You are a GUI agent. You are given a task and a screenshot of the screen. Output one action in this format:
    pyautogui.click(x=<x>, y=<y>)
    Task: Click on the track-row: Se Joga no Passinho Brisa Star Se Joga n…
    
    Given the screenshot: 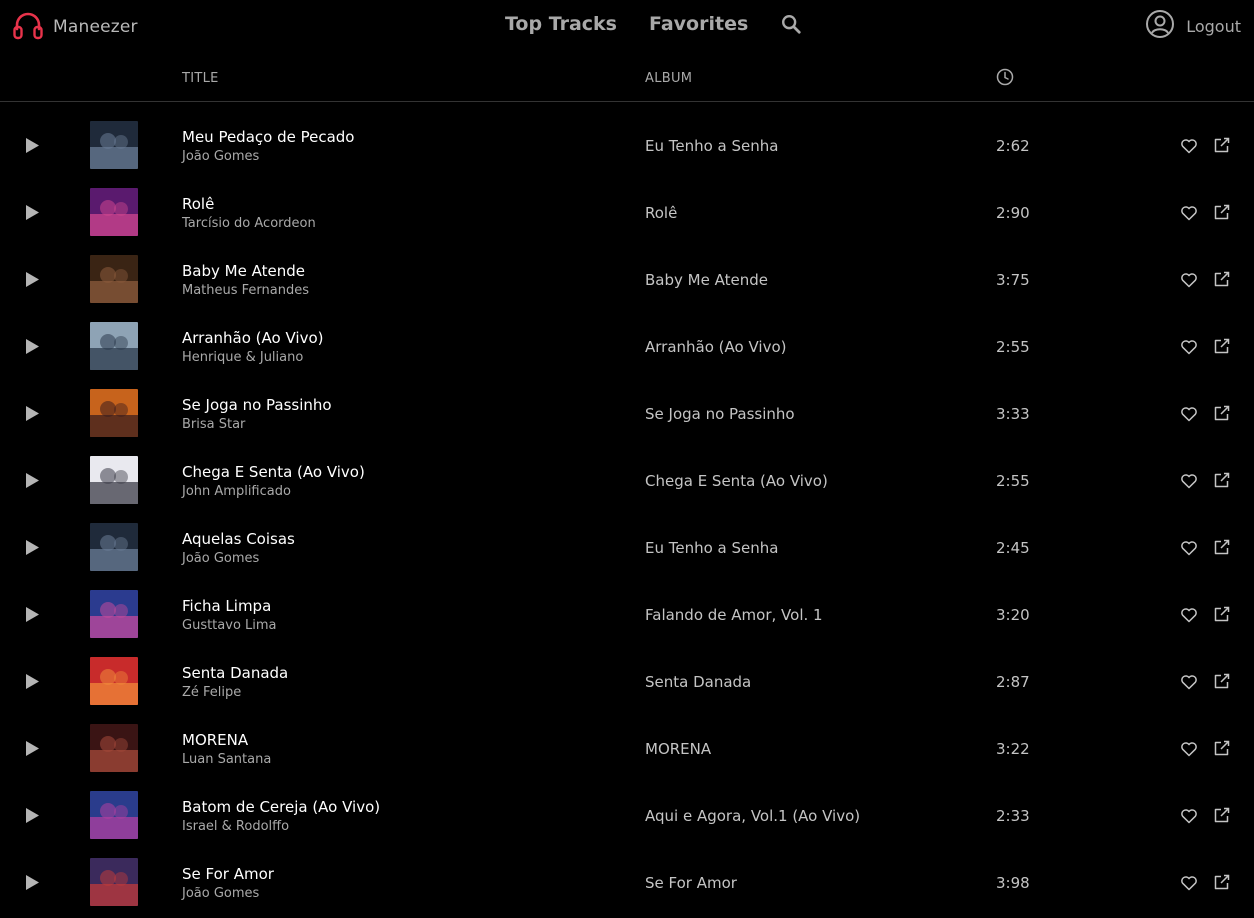 What is the action you would take?
    pyautogui.click(x=627, y=413)
    